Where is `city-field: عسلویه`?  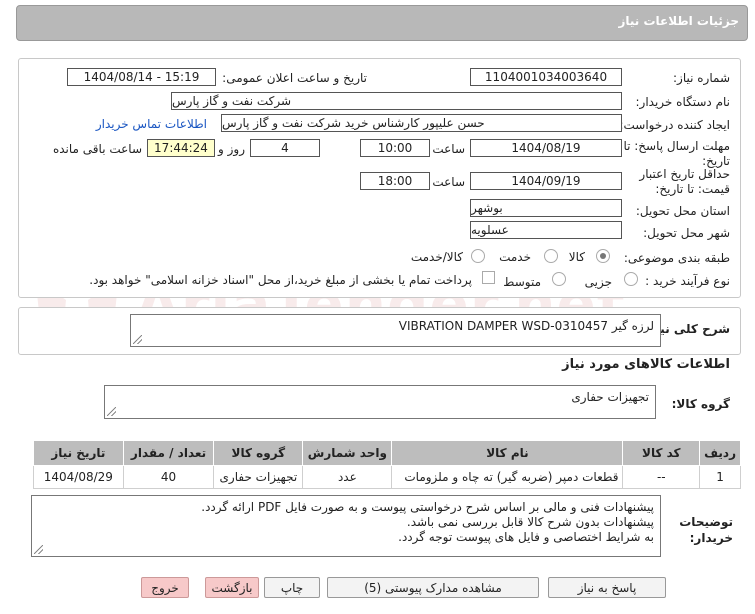 city-field: عسلویه is located at coordinates (546, 230).